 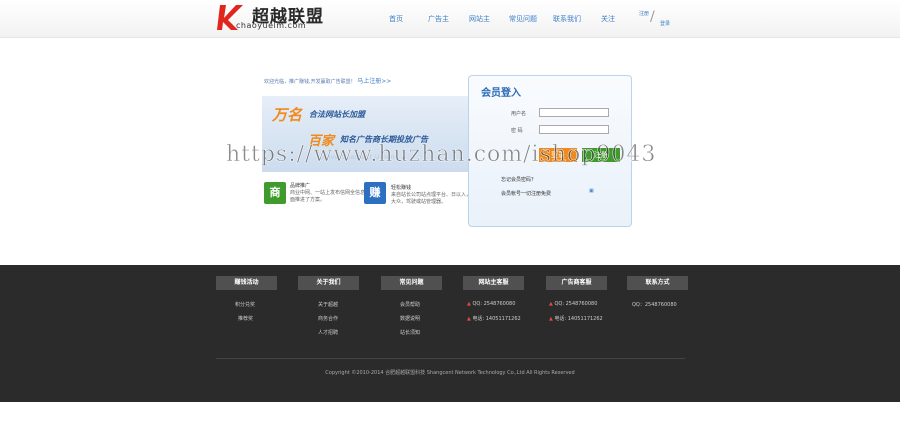 I want to click on password-label: 密 码, so click(x=517, y=131).